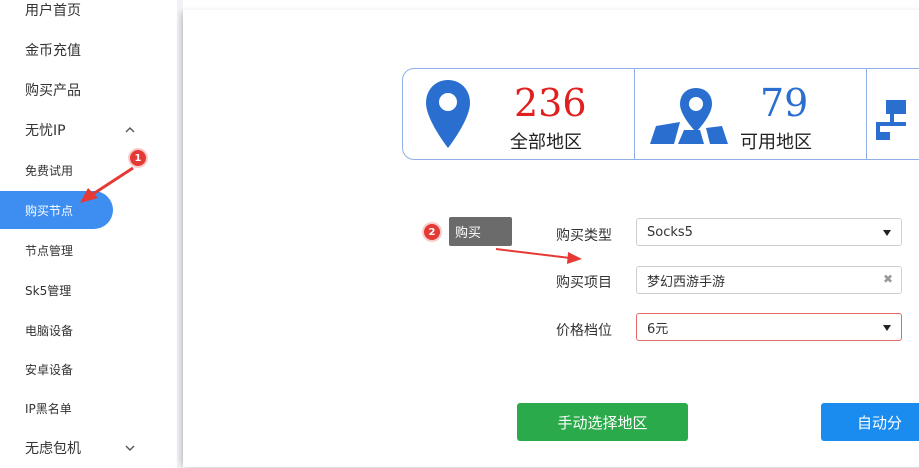 This screenshot has width=919, height=468. I want to click on price-tier-label: 价格档位, so click(584, 331).